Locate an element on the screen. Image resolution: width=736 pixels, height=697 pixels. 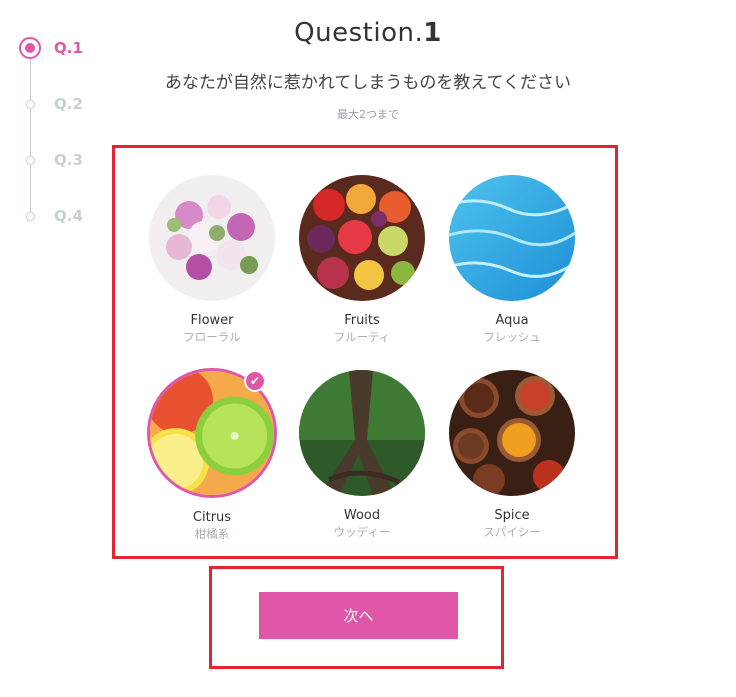
question-number: 1 is located at coordinates (432, 33).